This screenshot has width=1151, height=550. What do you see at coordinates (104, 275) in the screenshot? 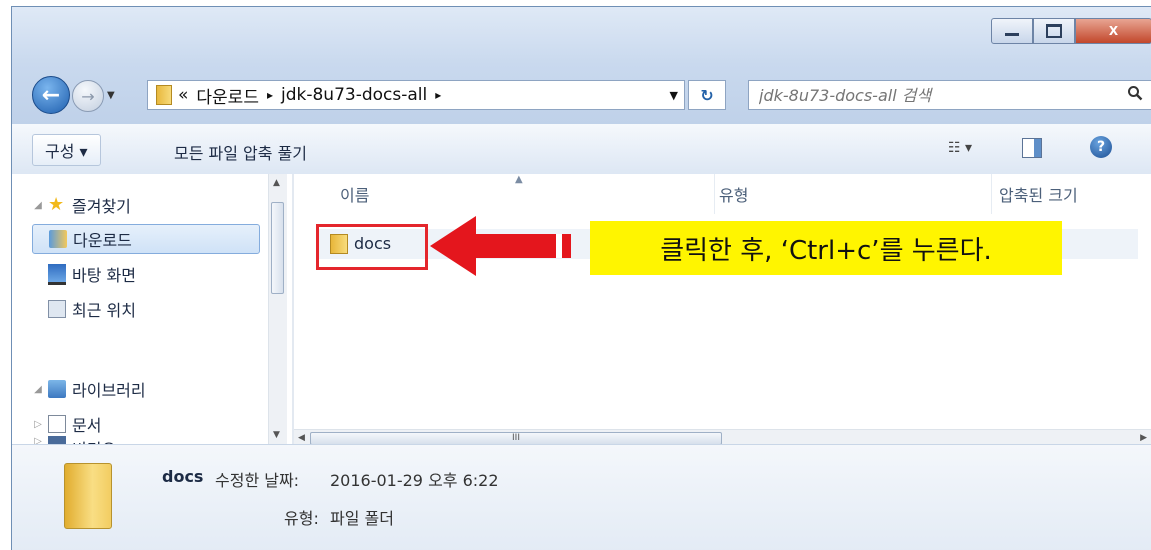
I see `sidebar-item-label: 바탕 화면` at bounding box center [104, 275].